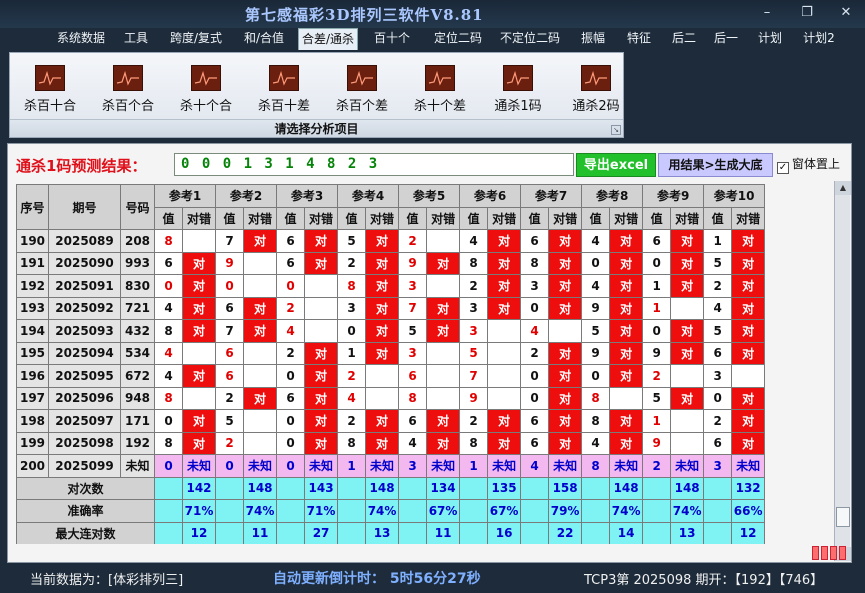 The image size is (865, 593). What do you see at coordinates (362, 89) in the screenshot?
I see `ribbon-button: 杀百个差` at bounding box center [362, 89].